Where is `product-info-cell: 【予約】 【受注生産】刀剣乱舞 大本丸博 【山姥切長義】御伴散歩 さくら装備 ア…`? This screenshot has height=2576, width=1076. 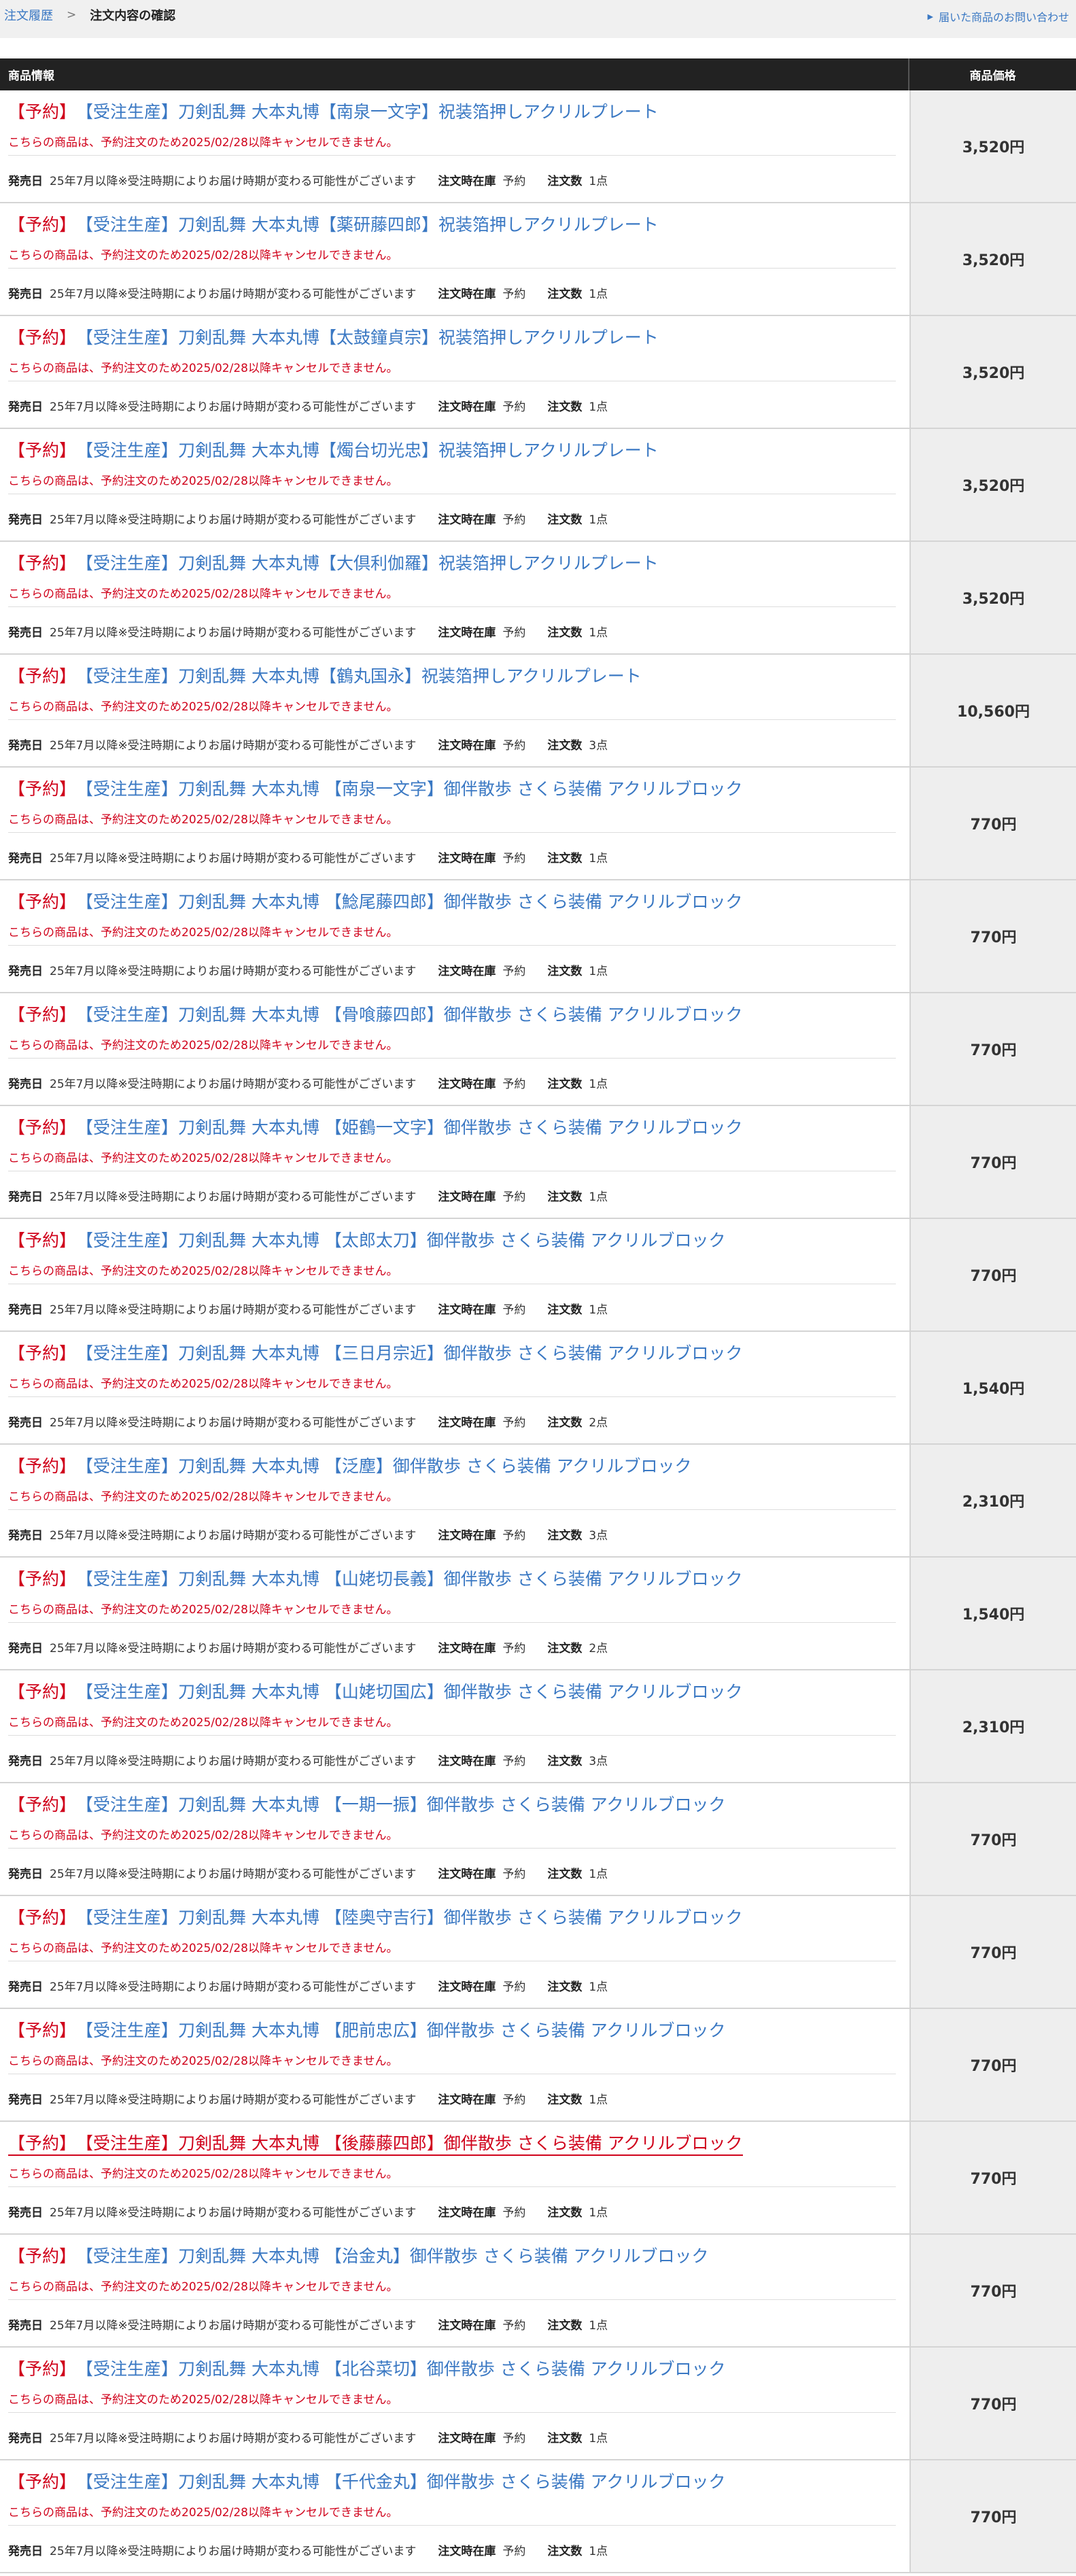
product-info-cell: 【予約】 【受注生産】刀剣乱舞 大本丸博 【山姥切長義】御伴散歩 さくら装備 ア… is located at coordinates (454, 1613).